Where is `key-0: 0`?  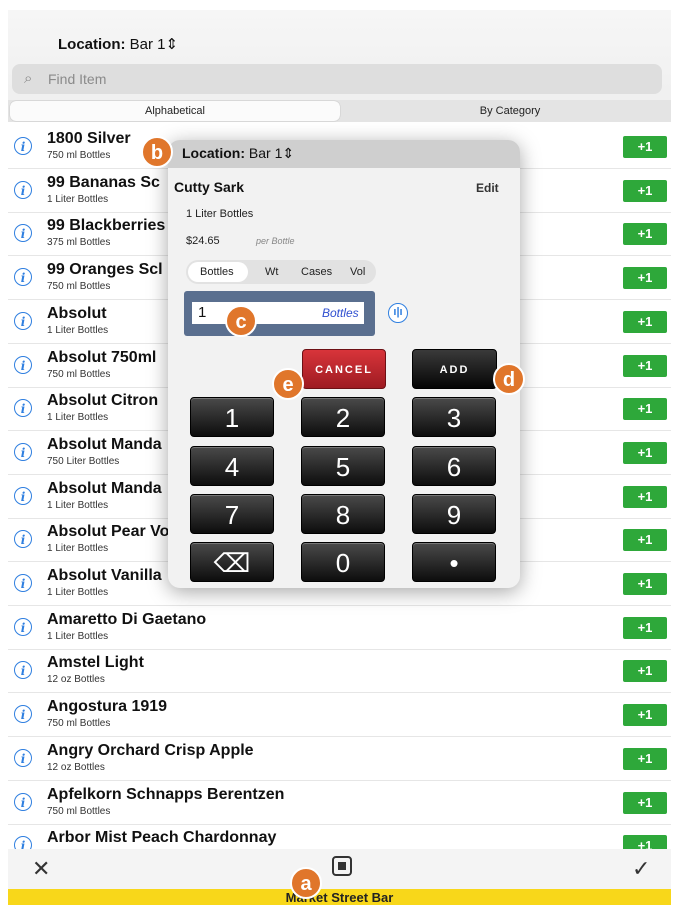 key-0: 0 is located at coordinates (343, 562).